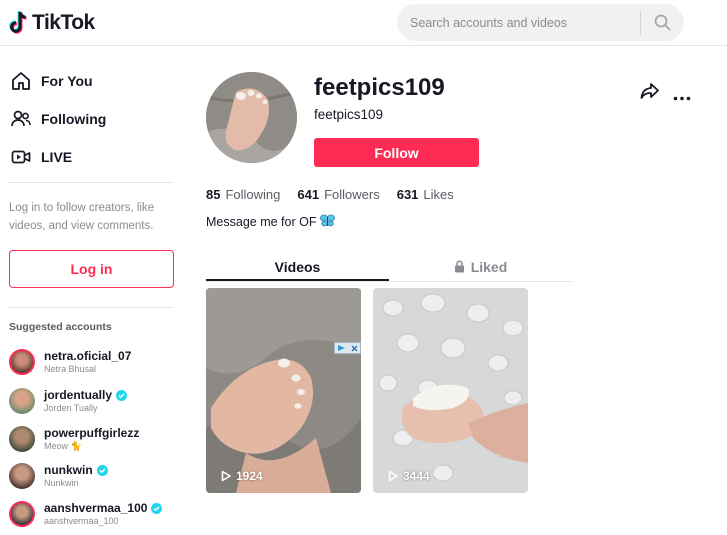 The height and width of the screenshot is (535, 727). What do you see at coordinates (438, 194) in the screenshot?
I see `likes-label: Likes` at bounding box center [438, 194].